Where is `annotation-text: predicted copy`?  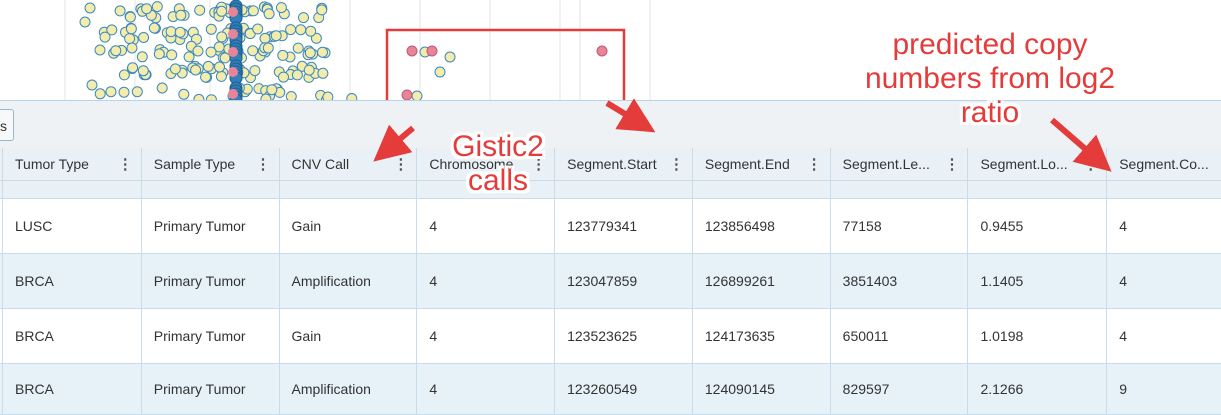
annotation-text: predicted copy is located at coordinates (990, 44).